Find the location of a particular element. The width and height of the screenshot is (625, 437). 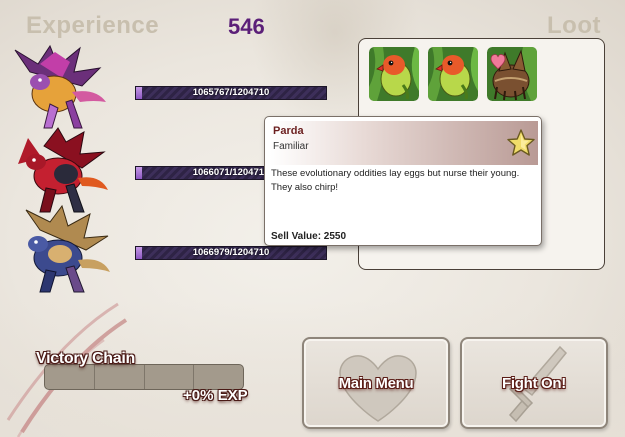

star-icon is located at coordinates (521, 143).